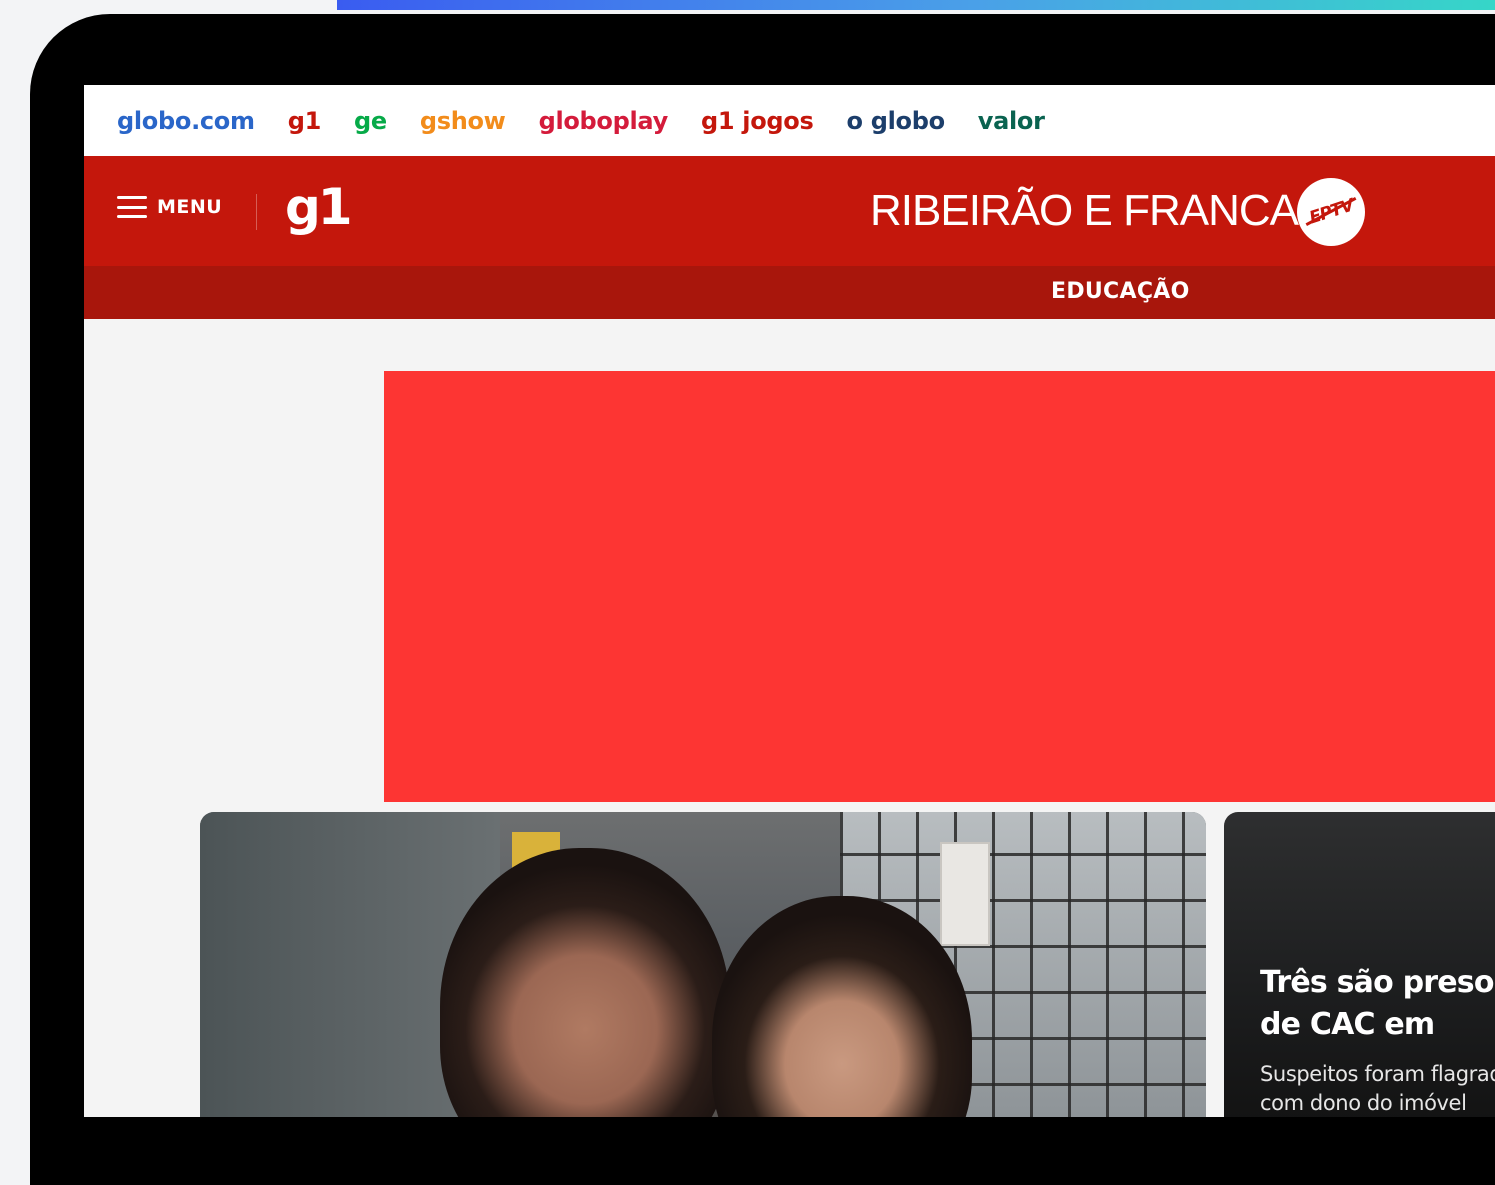 Image resolution: width=1495 pixels, height=1185 pixels. I want to click on network-link-valor: valor, so click(1011, 121).